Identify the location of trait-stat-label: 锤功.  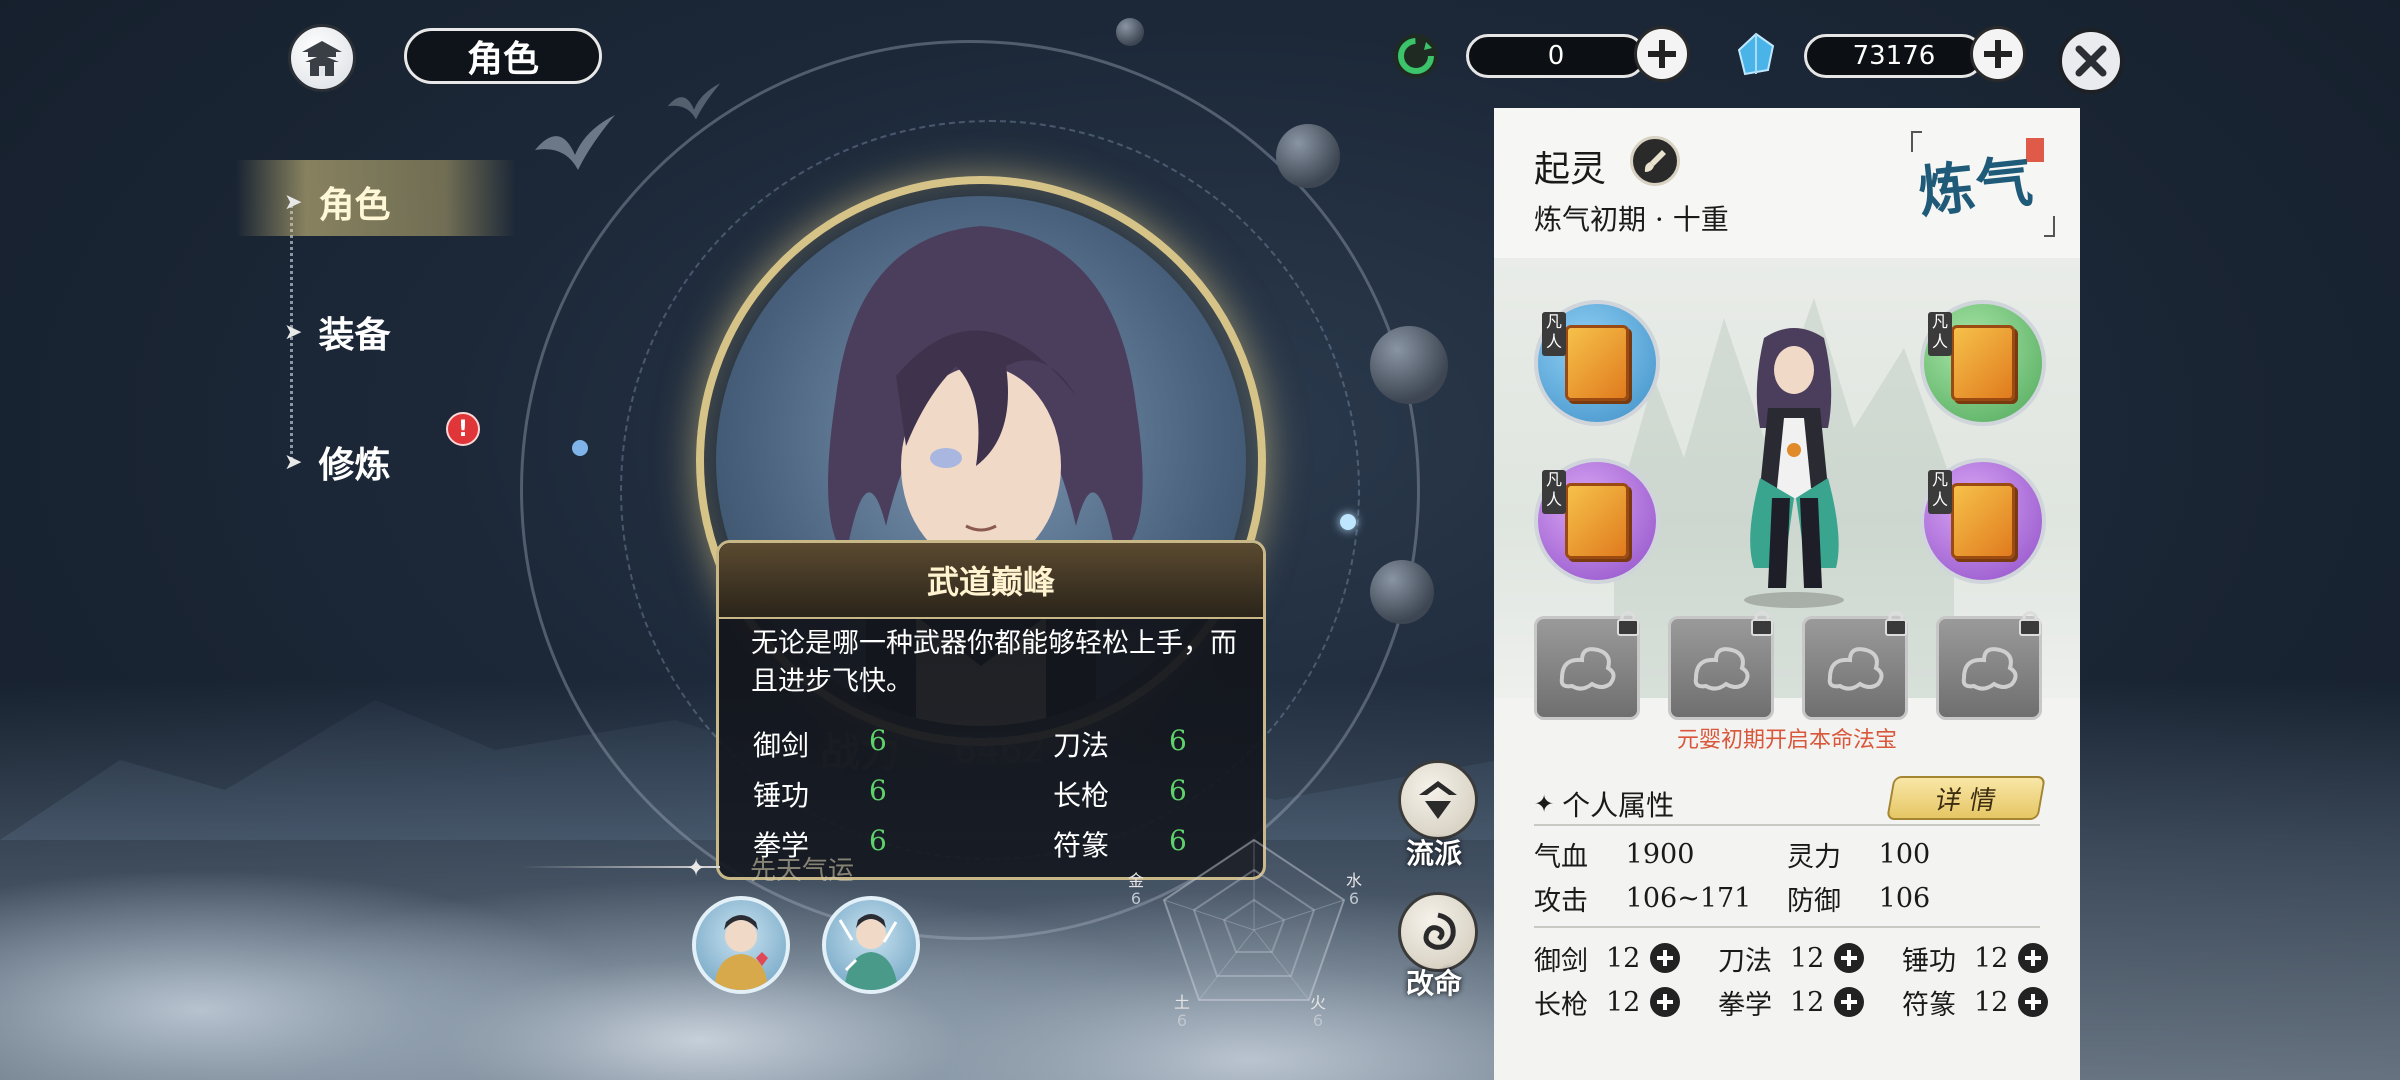
(781, 795).